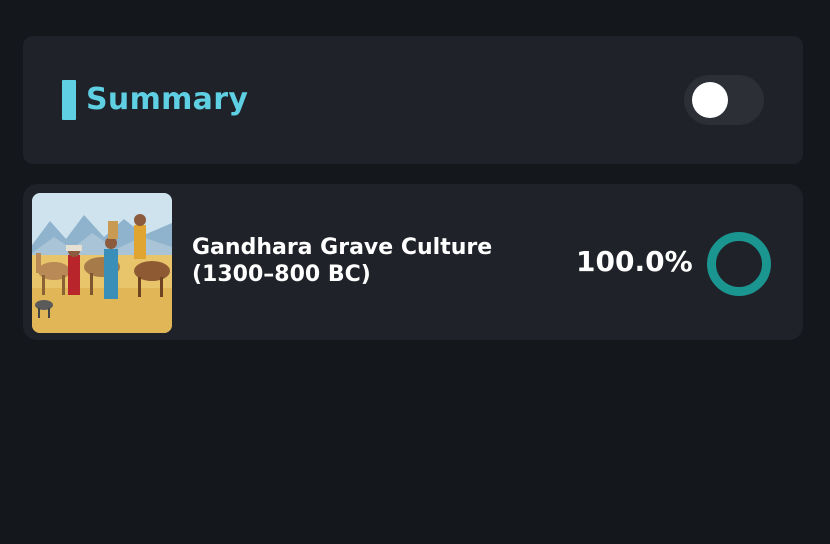 Image resolution: width=830 pixels, height=544 pixels. Describe the element at coordinates (634, 261) in the screenshot. I see `item-percent: 100.0%` at that location.